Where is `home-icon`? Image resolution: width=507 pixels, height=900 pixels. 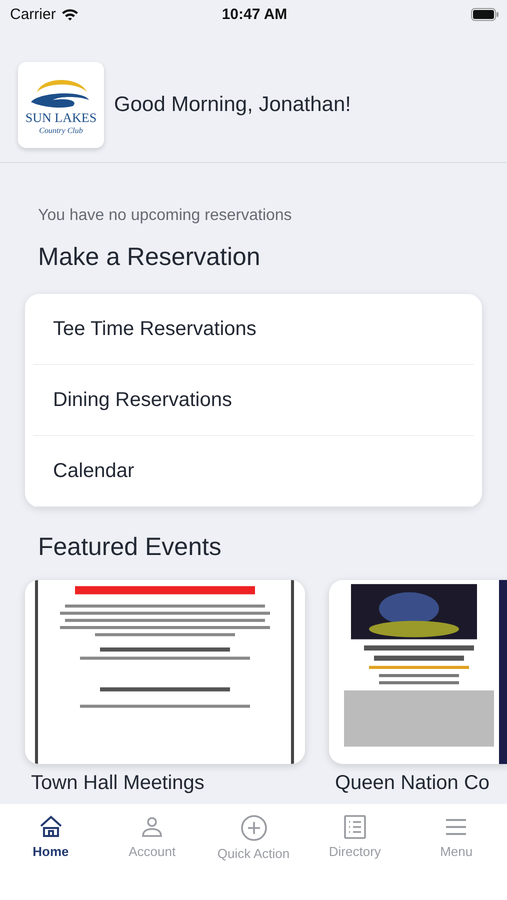 home-icon is located at coordinates (51, 827).